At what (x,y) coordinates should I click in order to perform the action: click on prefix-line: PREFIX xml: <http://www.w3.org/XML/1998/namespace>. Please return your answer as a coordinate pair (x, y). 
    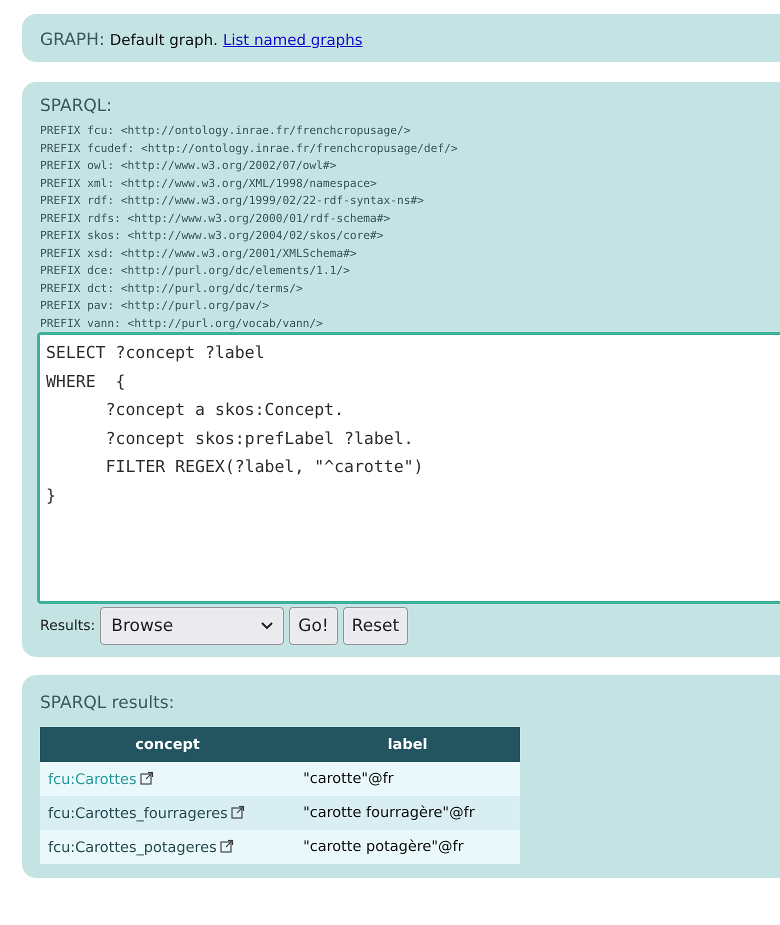
    Looking at the image, I should click on (209, 184).